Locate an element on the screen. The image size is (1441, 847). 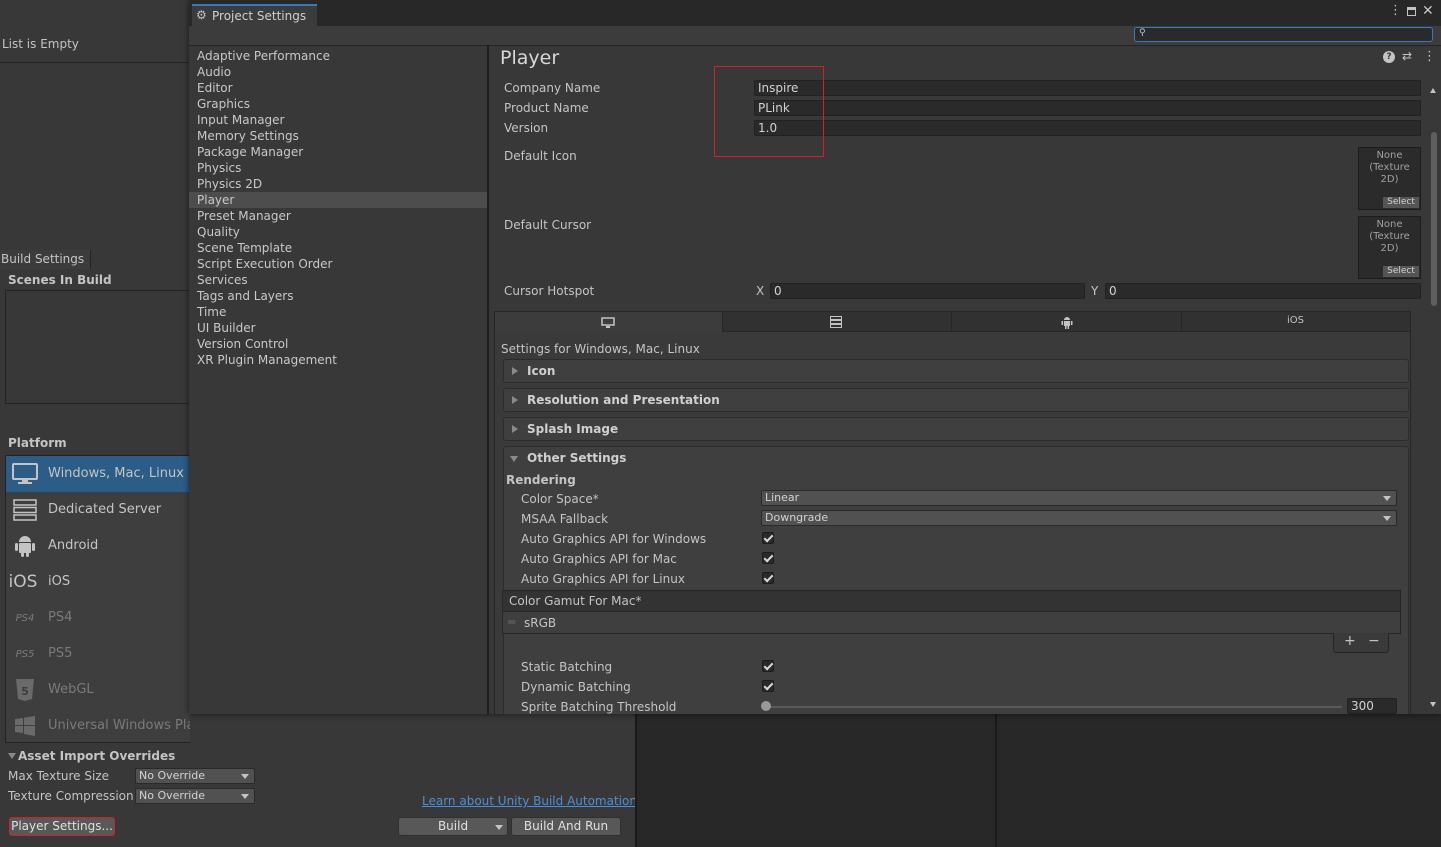
maximize-icon is located at coordinates (1411, 11).